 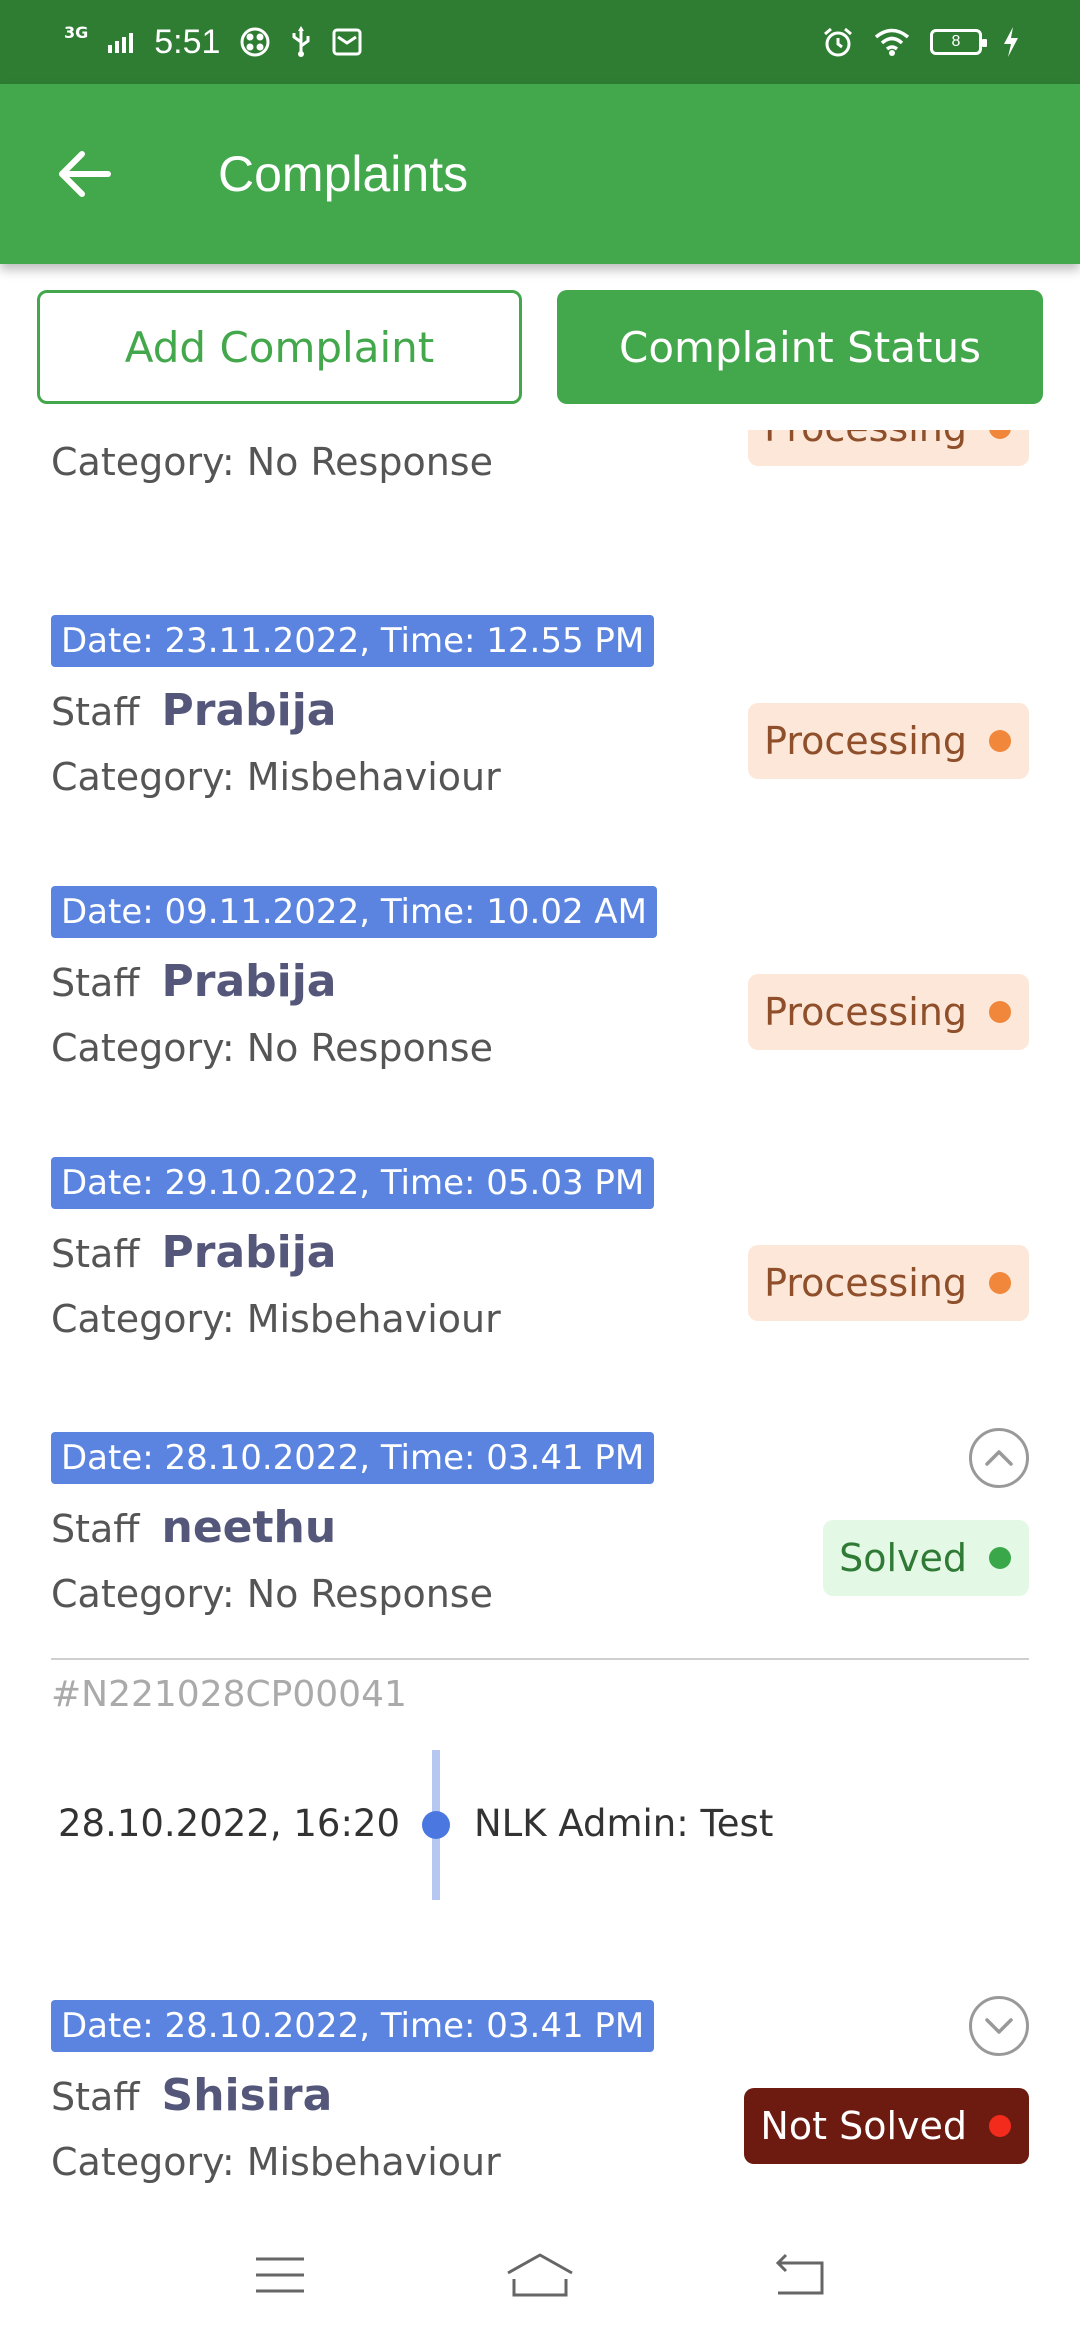 What do you see at coordinates (249, 1527) in the screenshot?
I see `staff-name: neethu` at bounding box center [249, 1527].